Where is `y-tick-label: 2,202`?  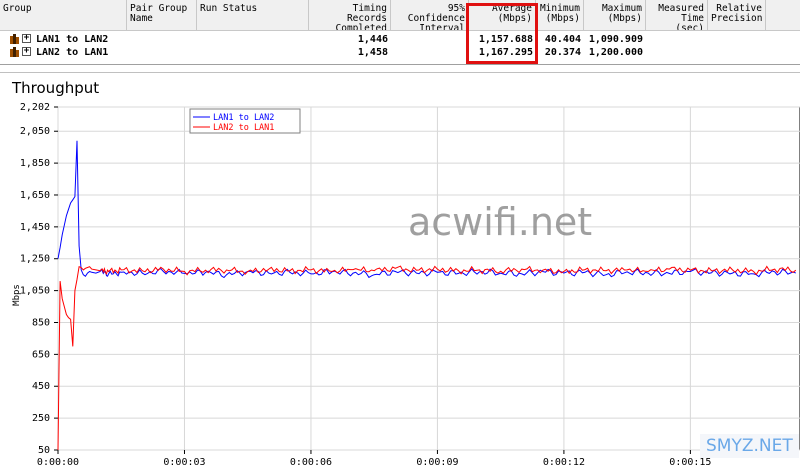
y-tick-label: 2,202 is located at coordinates (35, 107).